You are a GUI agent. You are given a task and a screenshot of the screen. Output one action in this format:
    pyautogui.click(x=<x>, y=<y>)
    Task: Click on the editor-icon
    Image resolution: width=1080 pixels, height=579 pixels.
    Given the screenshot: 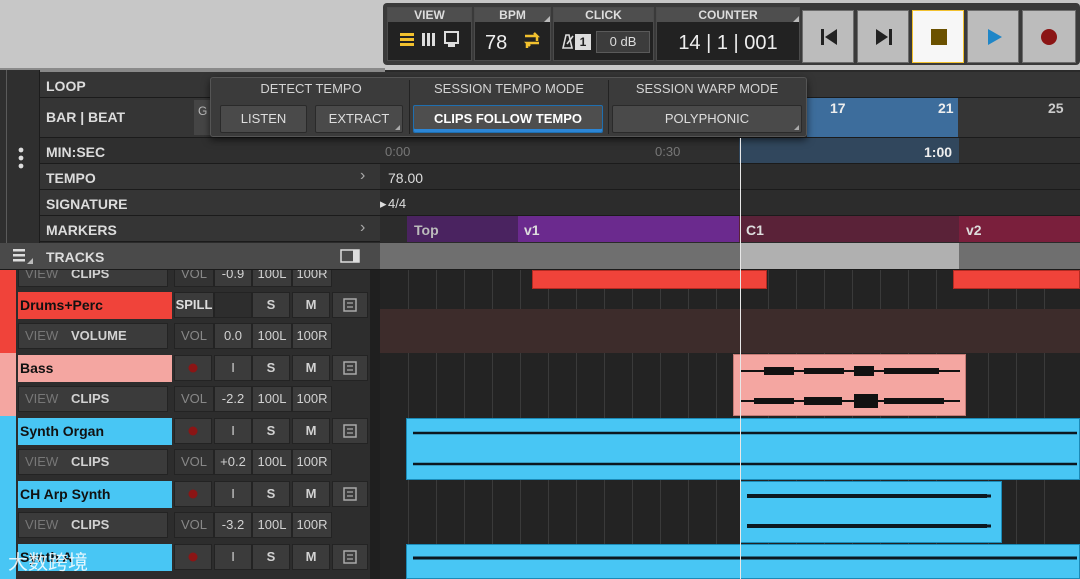 What is the action you would take?
    pyautogui.click(x=350, y=494)
    